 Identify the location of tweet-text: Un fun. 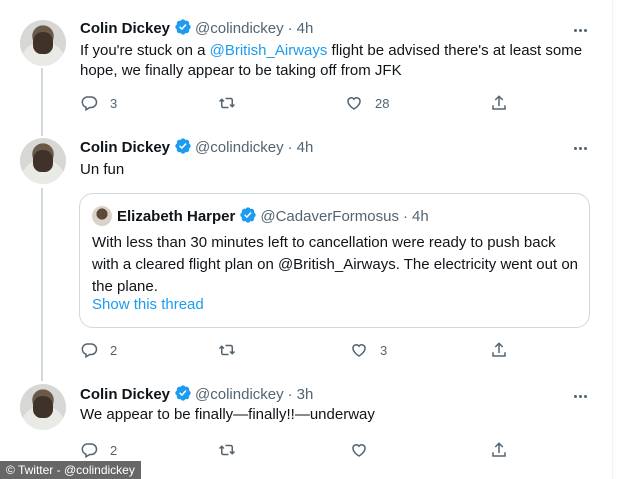
(102, 169).